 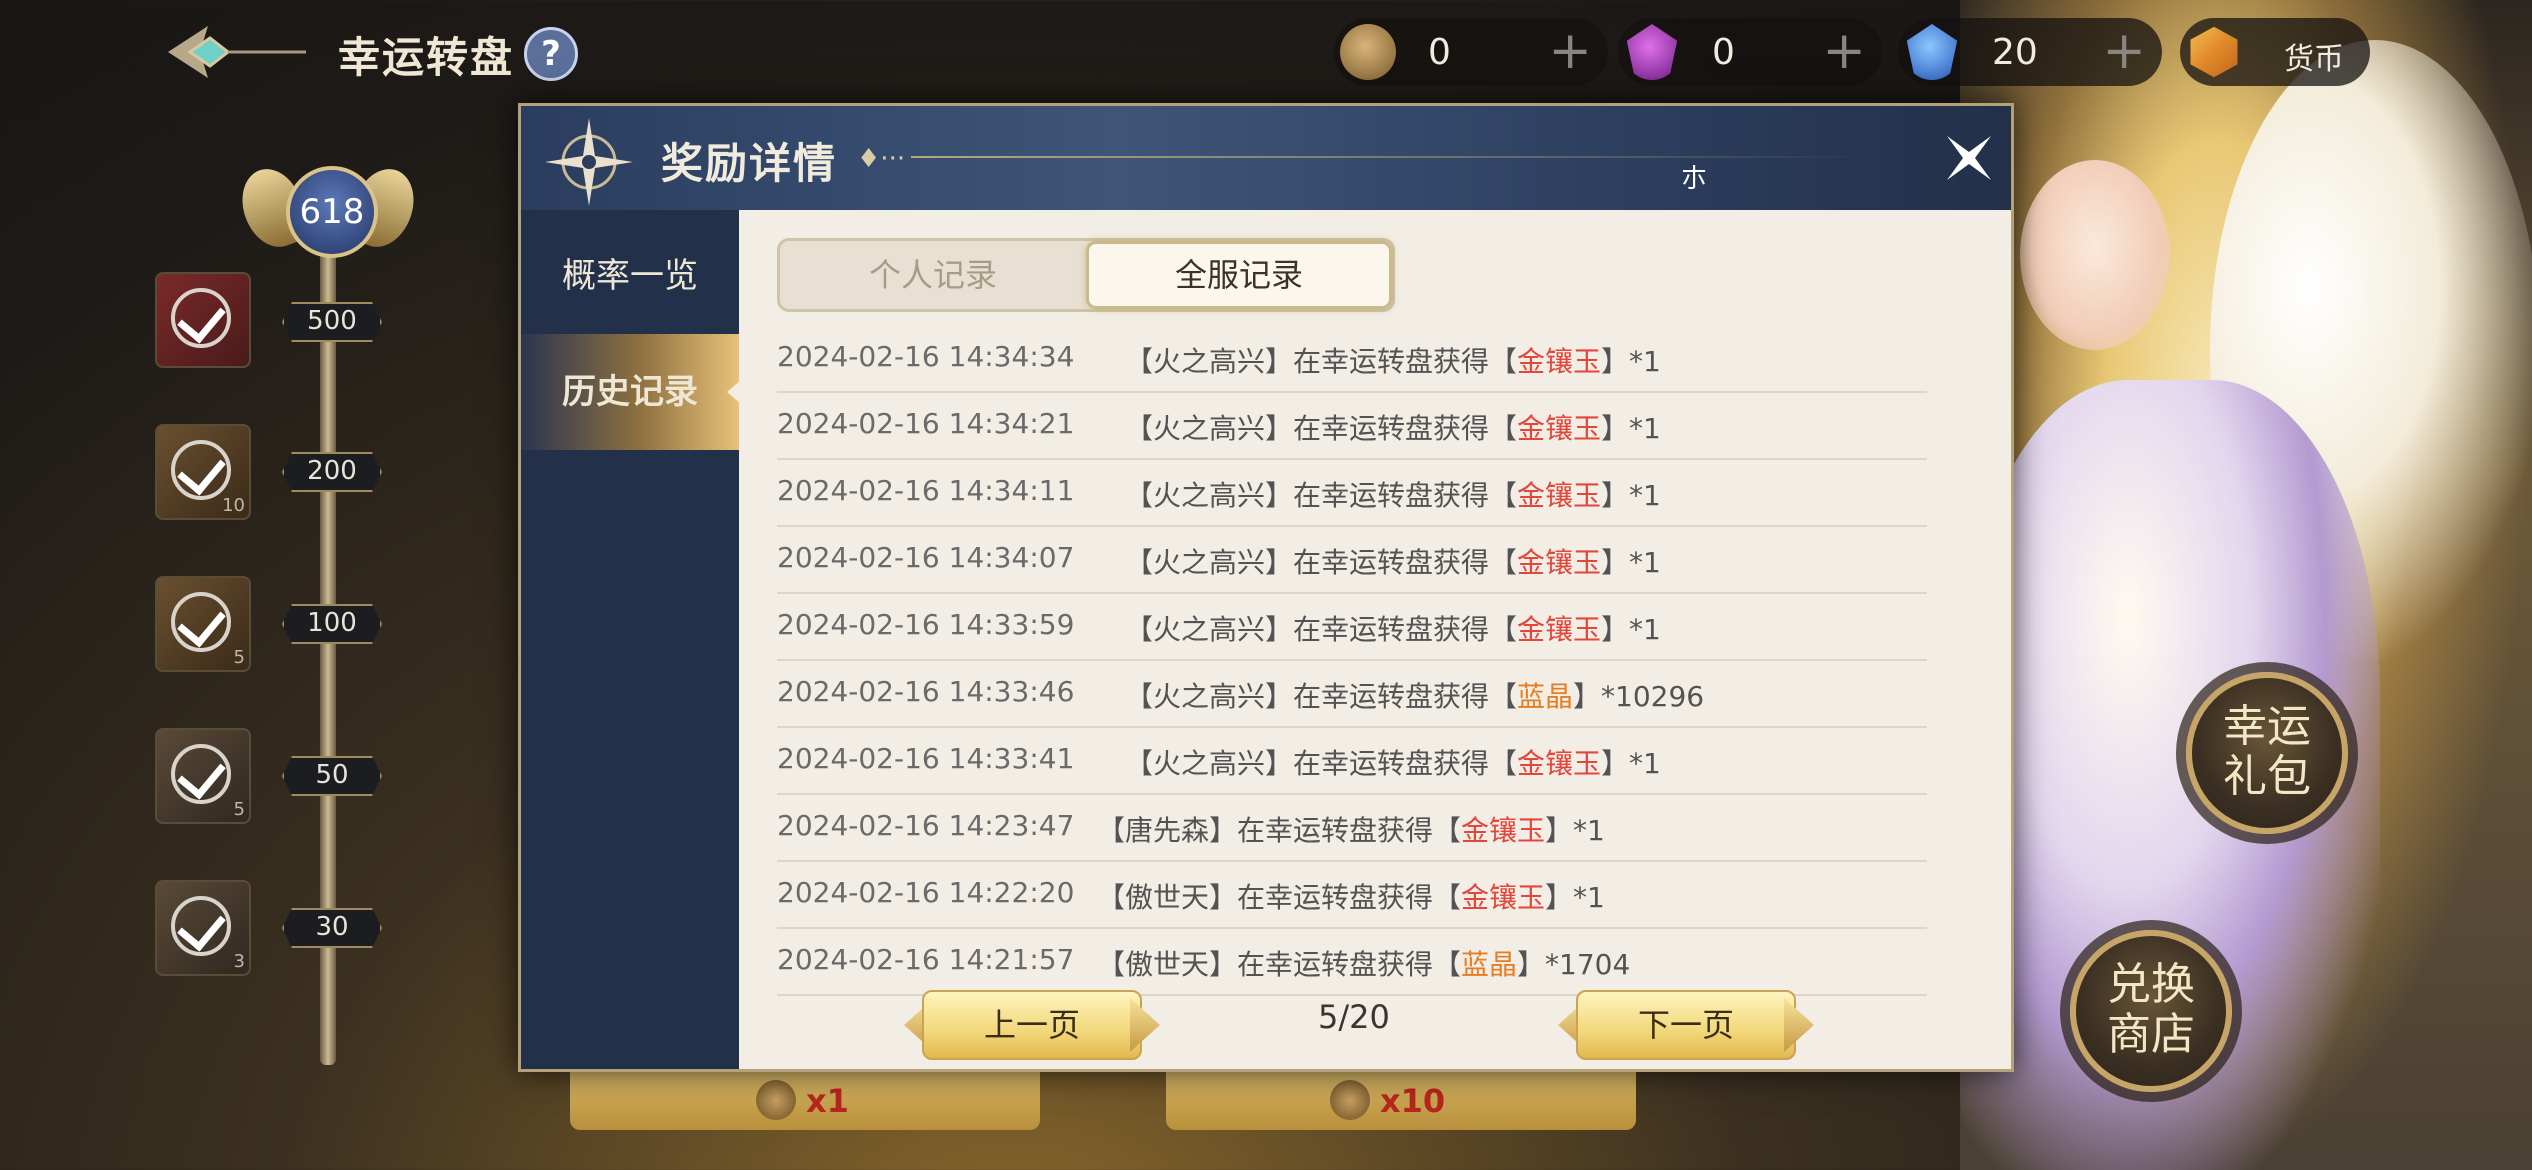 What do you see at coordinates (881, 159) in the screenshot?
I see `title-decoration: ♦···` at bounding box center [881, 159].